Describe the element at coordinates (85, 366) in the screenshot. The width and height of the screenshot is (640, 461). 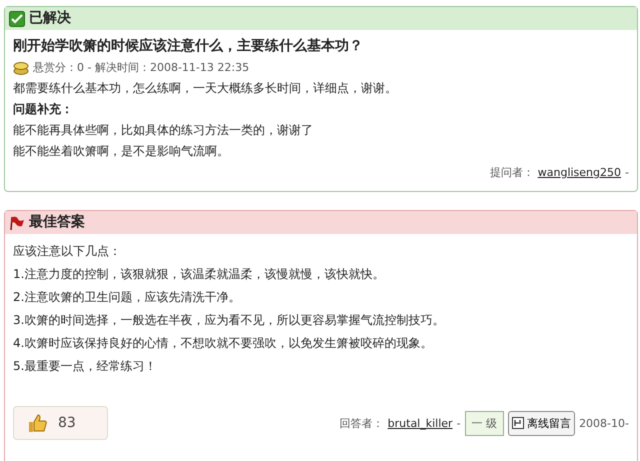
I see `answer-line: 5.最重要一点，经常练习！` at that location.